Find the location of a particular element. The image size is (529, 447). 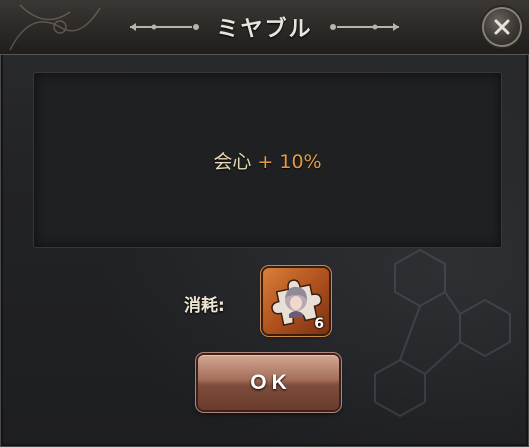

stat-name: 会心 is located at coordinates (232, 161).